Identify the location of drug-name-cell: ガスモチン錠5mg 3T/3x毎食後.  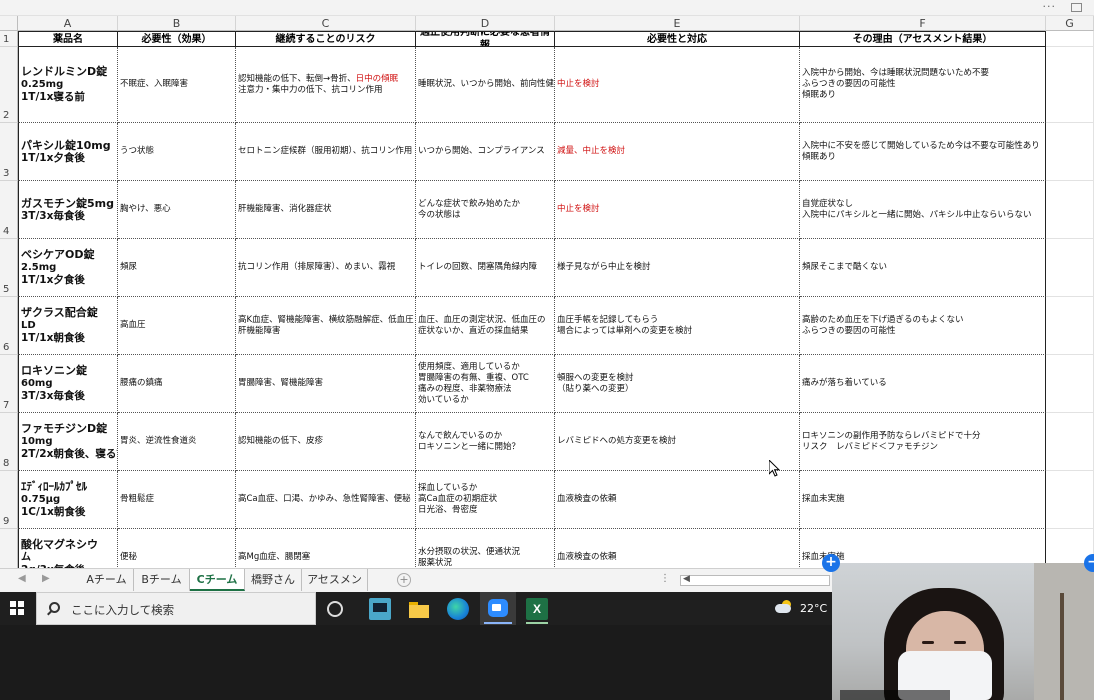
(68, 210).